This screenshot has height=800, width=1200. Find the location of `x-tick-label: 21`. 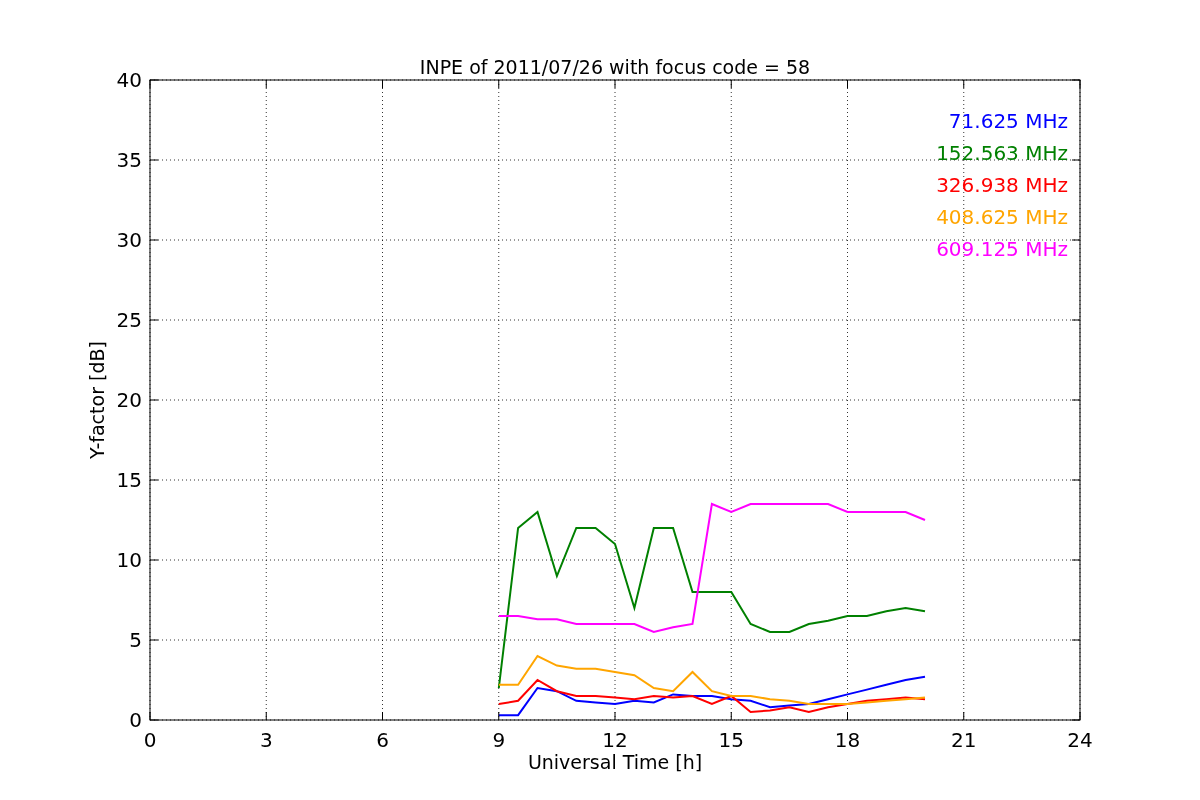

x-tick-label: 21 is located at coordinates (964, 740).